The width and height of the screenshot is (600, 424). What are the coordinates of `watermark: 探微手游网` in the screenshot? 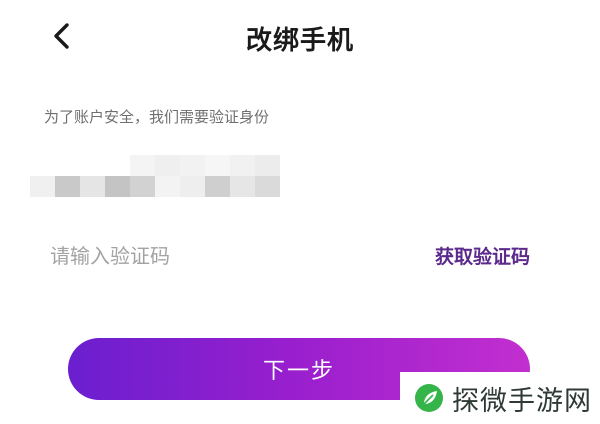 It's located at (500, 398).